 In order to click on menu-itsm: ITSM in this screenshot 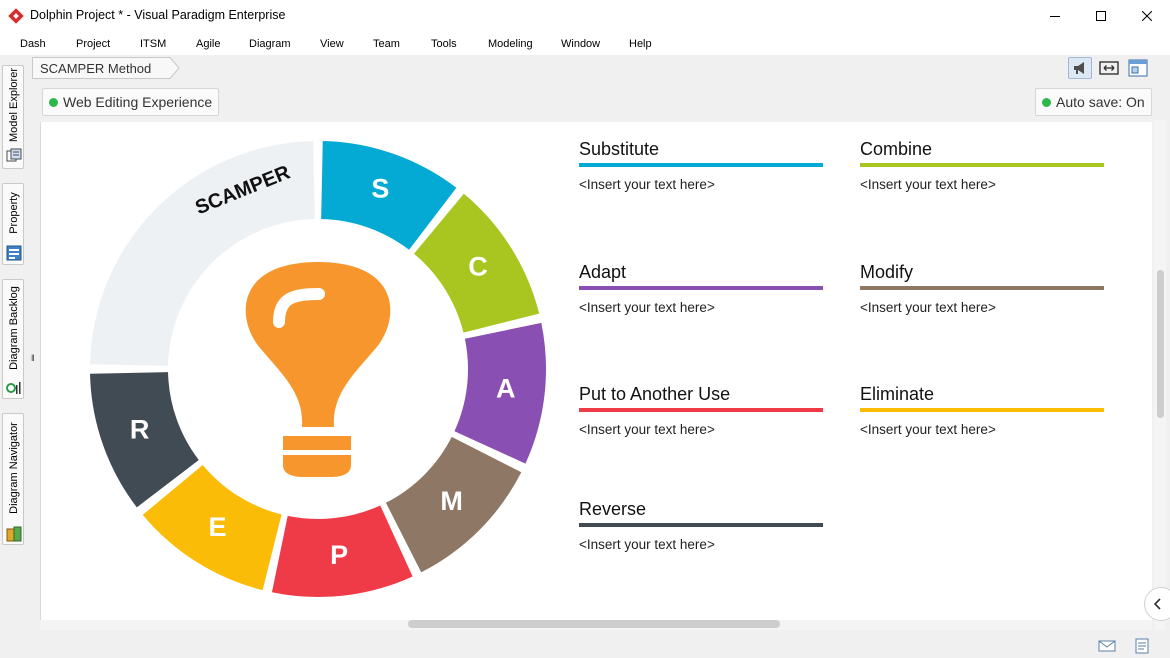, I will do `click(153, 44)`.